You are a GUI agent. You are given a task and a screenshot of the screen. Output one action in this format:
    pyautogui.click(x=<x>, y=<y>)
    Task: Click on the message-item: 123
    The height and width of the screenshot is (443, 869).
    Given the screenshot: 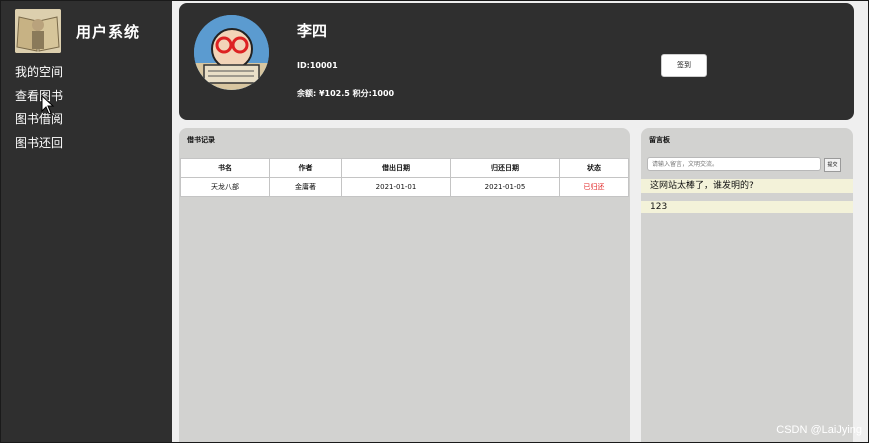 What is the action you would take?
    pyautogui.click(x=747, y=207)
    